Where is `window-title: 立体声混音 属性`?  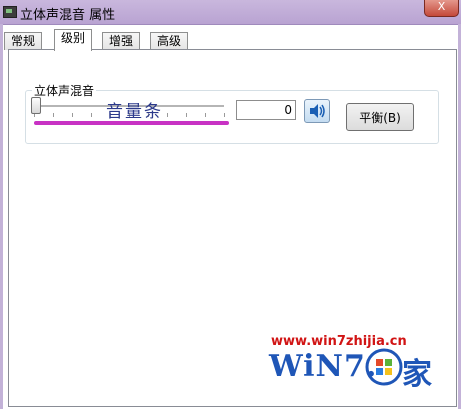
window-title: 立体声混音 属性 is located at coordinates (68, 15).